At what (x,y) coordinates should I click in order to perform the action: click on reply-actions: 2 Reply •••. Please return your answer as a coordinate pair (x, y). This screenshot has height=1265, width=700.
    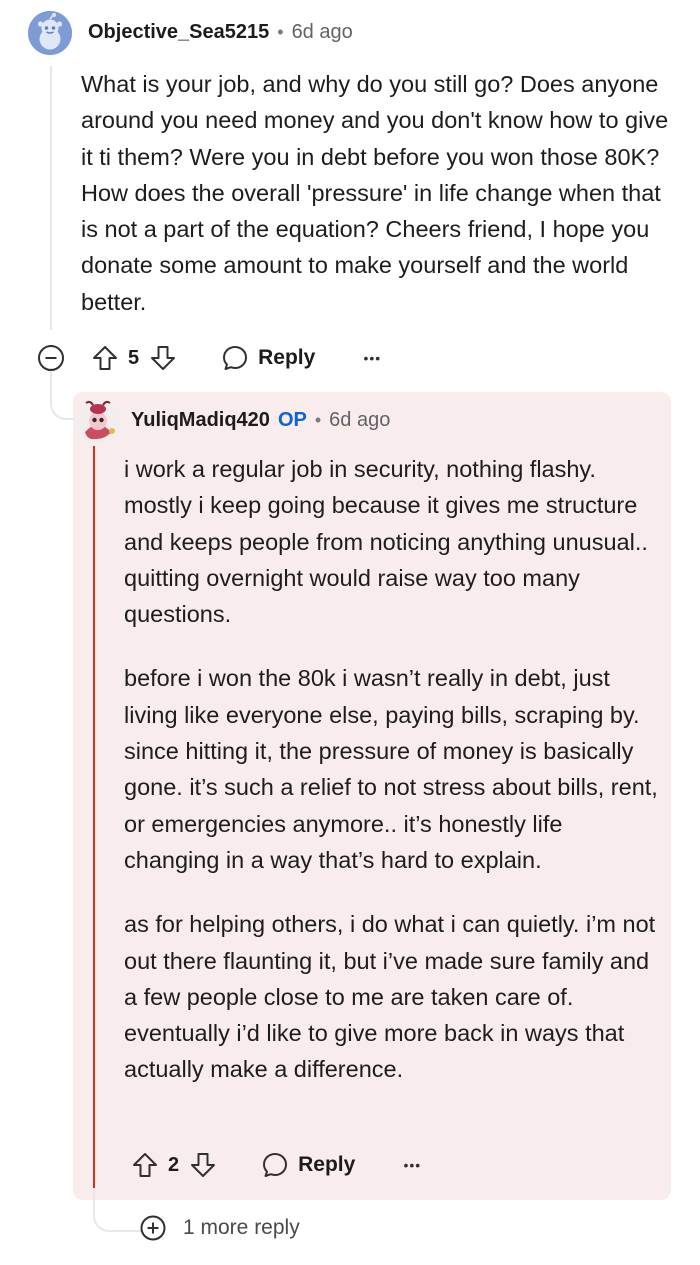
    Looking at the image, I should click on (278, 1165).